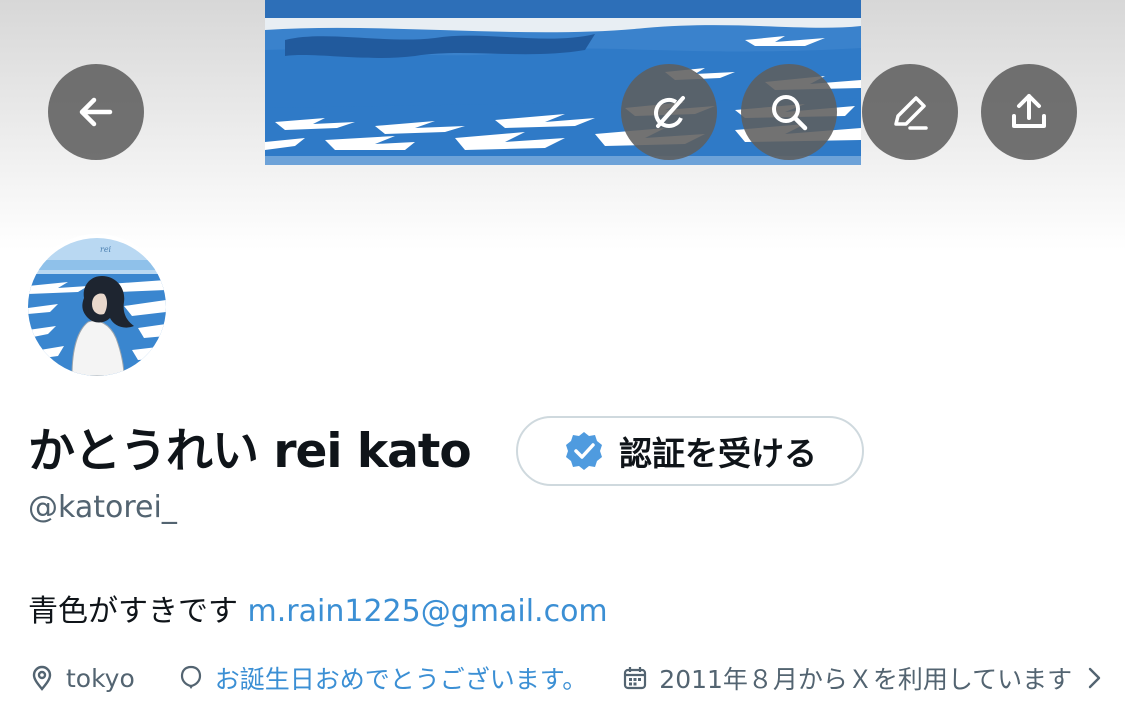 The width and height of the screenshot is (1125, 716). I want to click on bio: 青色がすきです m.rain1225@gmail.com, so click(318, 608).